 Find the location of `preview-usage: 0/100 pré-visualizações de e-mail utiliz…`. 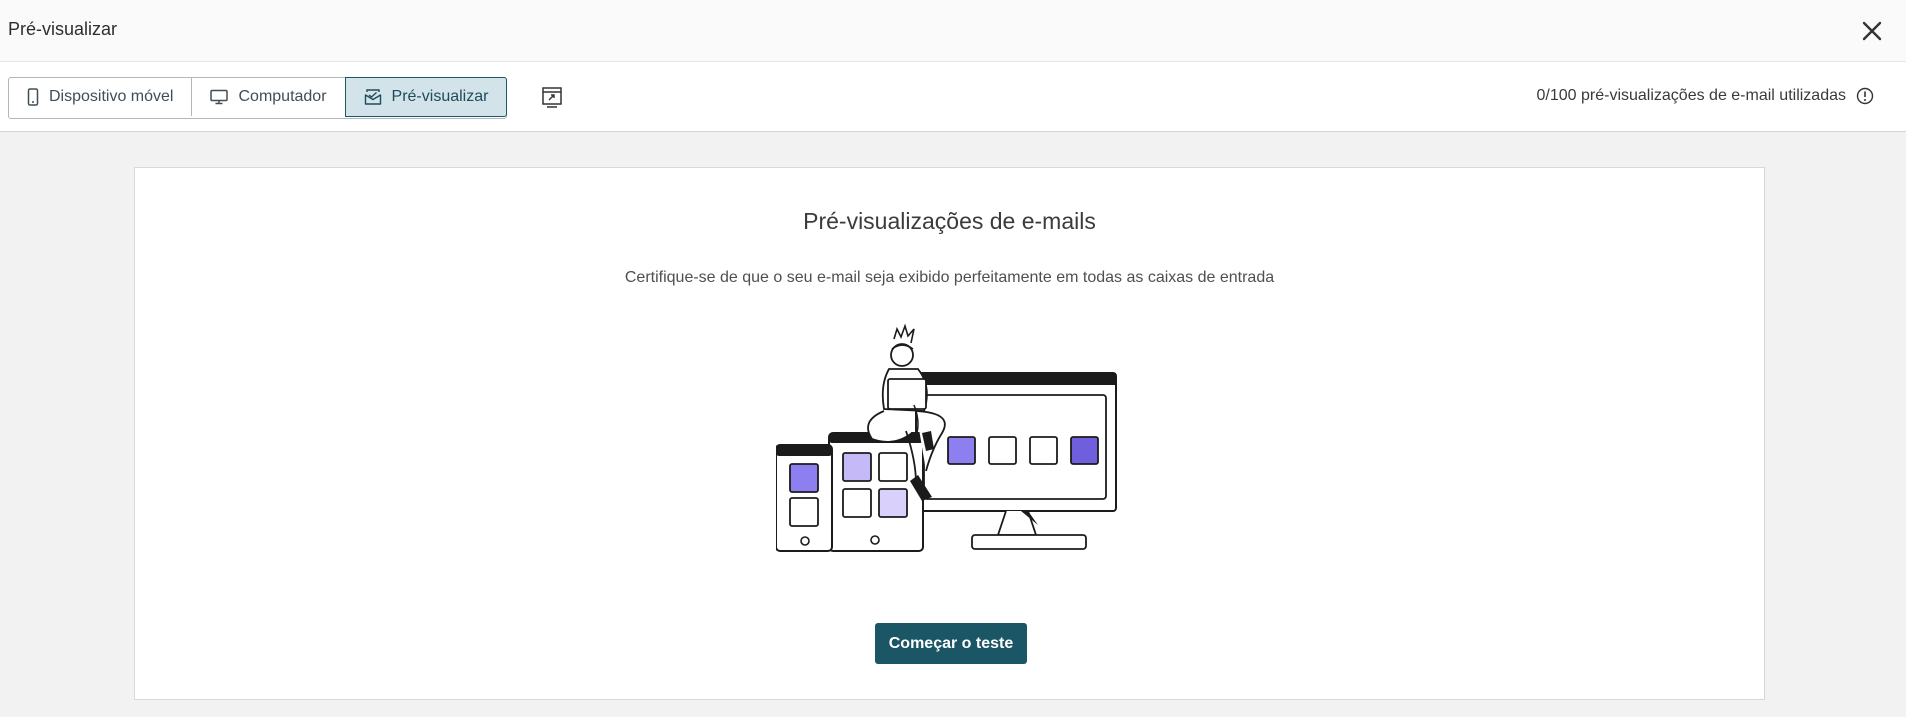

preview-usage: 0/100 pré-visualizações de e-mail utiliz… is located at coordinates (1706, 96).